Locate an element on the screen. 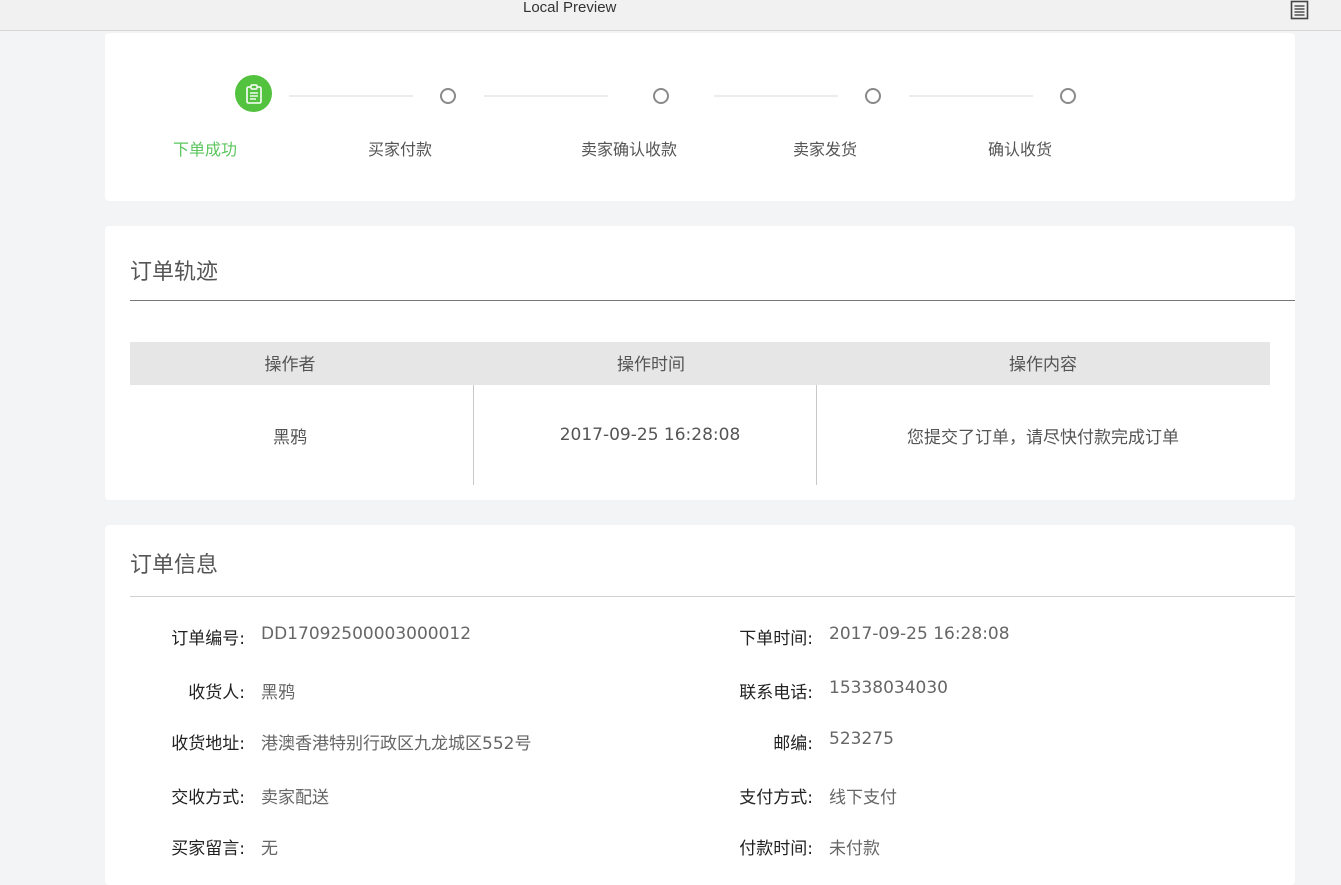  step-label: 卖家确认收款 is located at coordinates (629, 149).